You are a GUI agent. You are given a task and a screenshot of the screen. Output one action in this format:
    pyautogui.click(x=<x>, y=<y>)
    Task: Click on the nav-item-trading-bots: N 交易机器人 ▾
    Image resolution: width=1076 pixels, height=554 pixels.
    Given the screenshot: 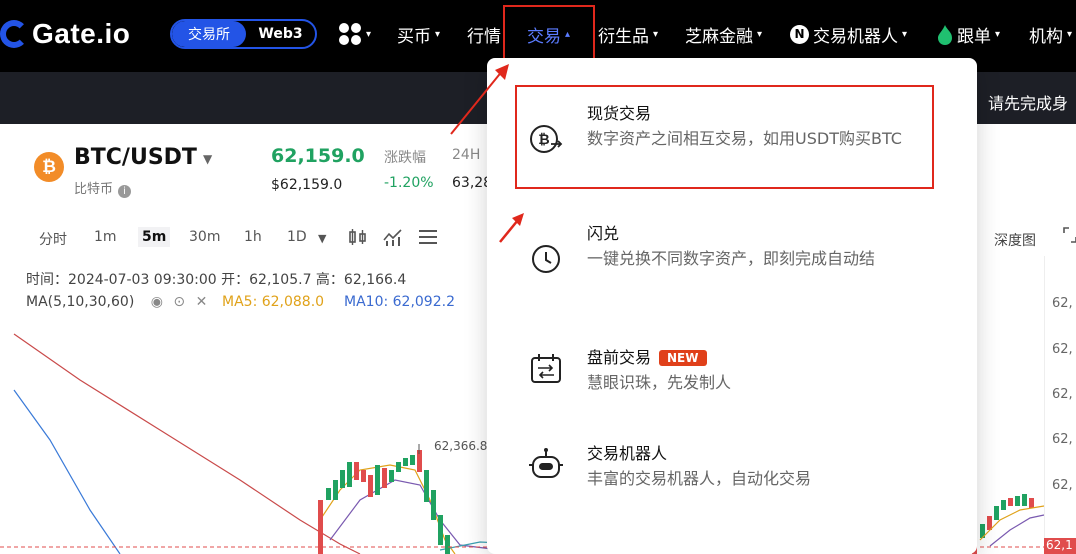 What is the action you would take?
    pyautogui.click(x=848, y=34)
    